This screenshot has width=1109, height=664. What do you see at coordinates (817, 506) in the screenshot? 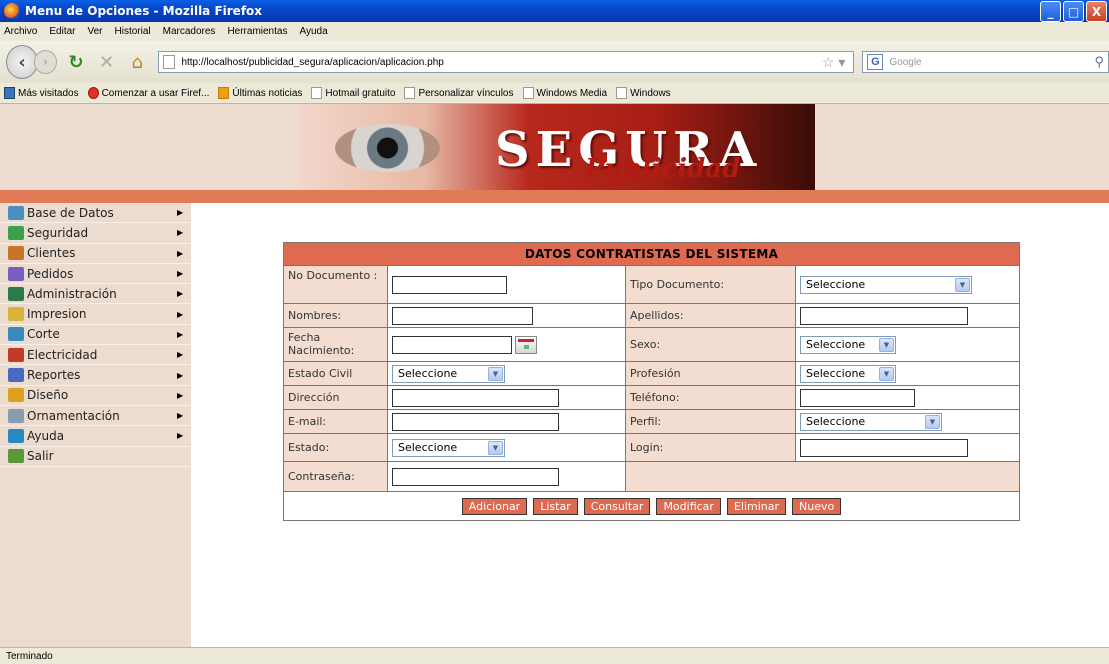
I see `new-button: Nuevo` at bounding box center [817, 506].